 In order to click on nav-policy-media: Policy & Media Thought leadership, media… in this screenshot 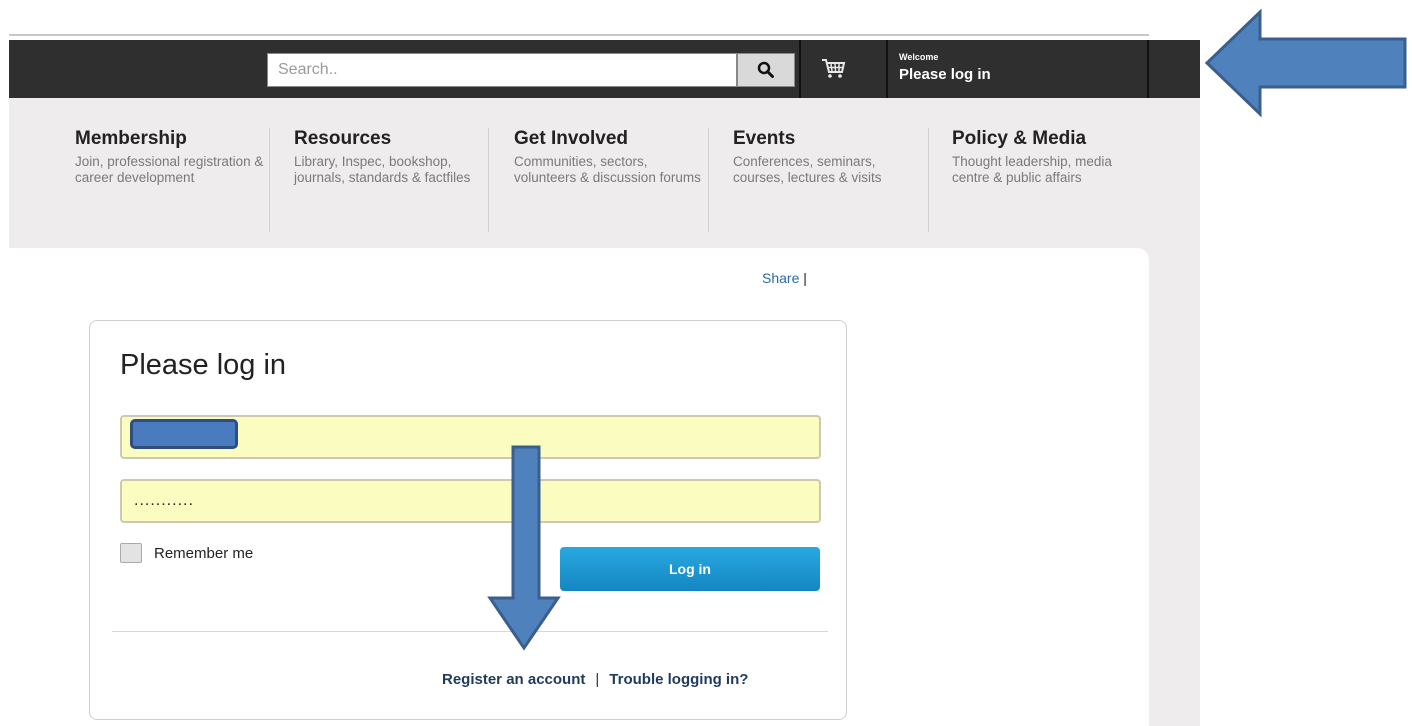, I will do `click(1043, 157)`.